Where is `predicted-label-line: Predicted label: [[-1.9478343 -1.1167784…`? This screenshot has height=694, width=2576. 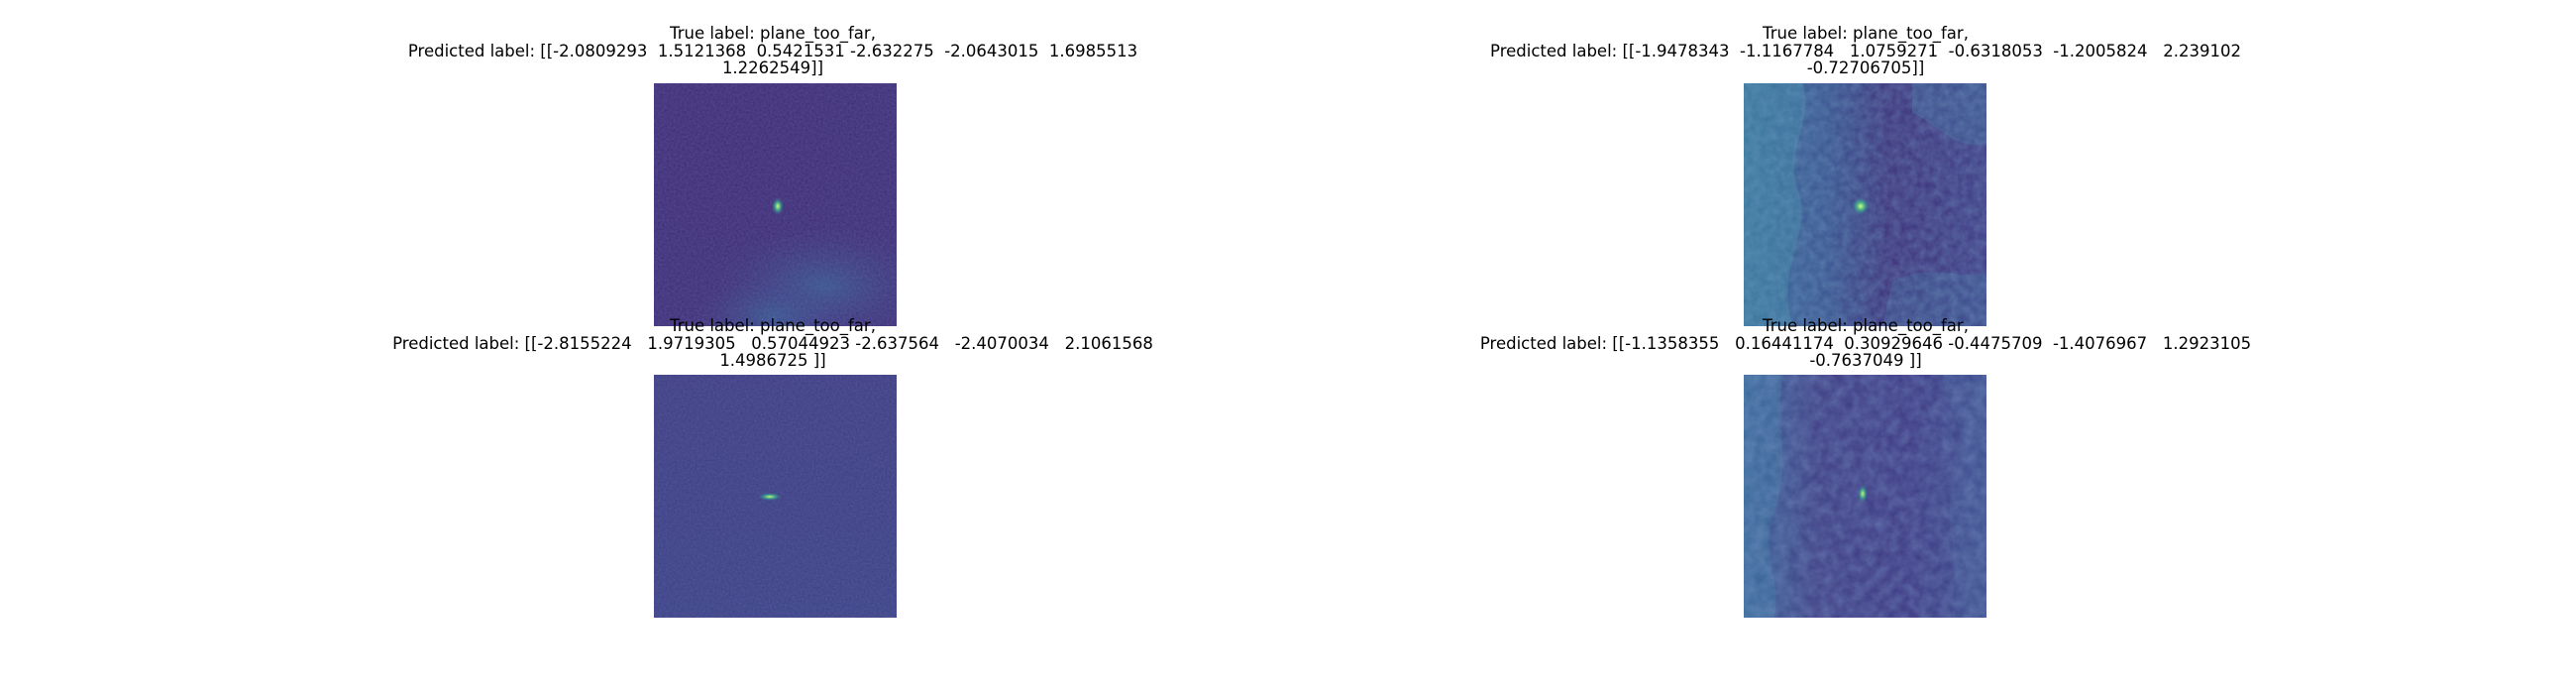 predicted-label-line: Predicted label: [[-1.9478343 -1.1167784… is located at coordinates (1865, 50).